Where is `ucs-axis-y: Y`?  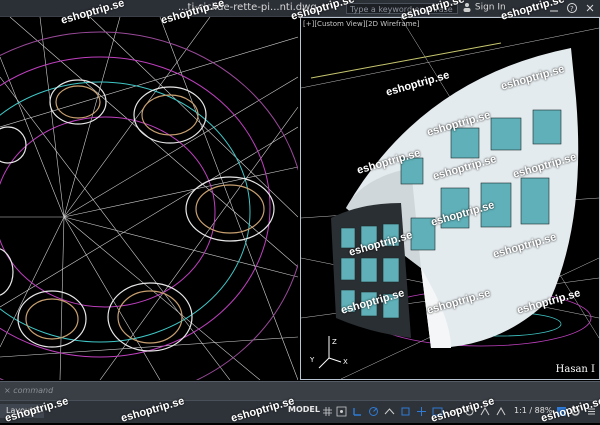 ucs-axis-y: Y is located at coordinates (312, 360).